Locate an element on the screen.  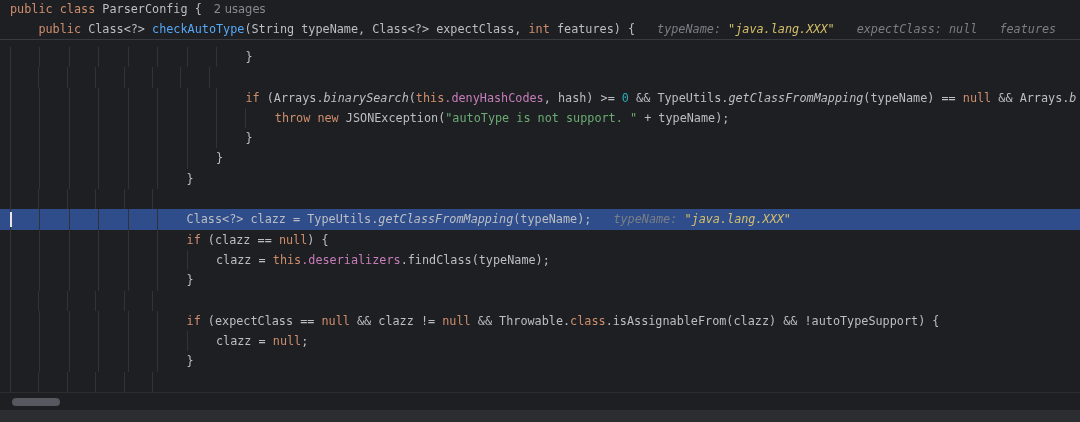
code-line: clazz = this.deserializers.findClass(typeName); is located at coordinates (280, 260).